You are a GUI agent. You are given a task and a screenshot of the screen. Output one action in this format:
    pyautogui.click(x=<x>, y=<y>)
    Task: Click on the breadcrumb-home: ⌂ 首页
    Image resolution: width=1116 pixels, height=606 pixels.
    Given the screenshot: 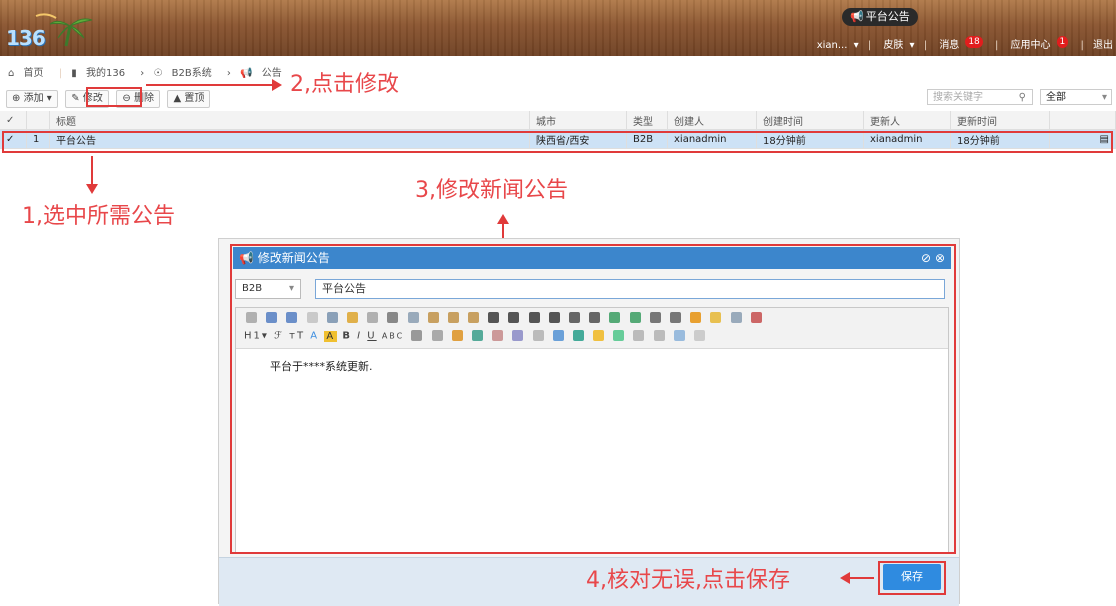 What is the action you would take?
    pyautogui.click(x=29, y=73)
    